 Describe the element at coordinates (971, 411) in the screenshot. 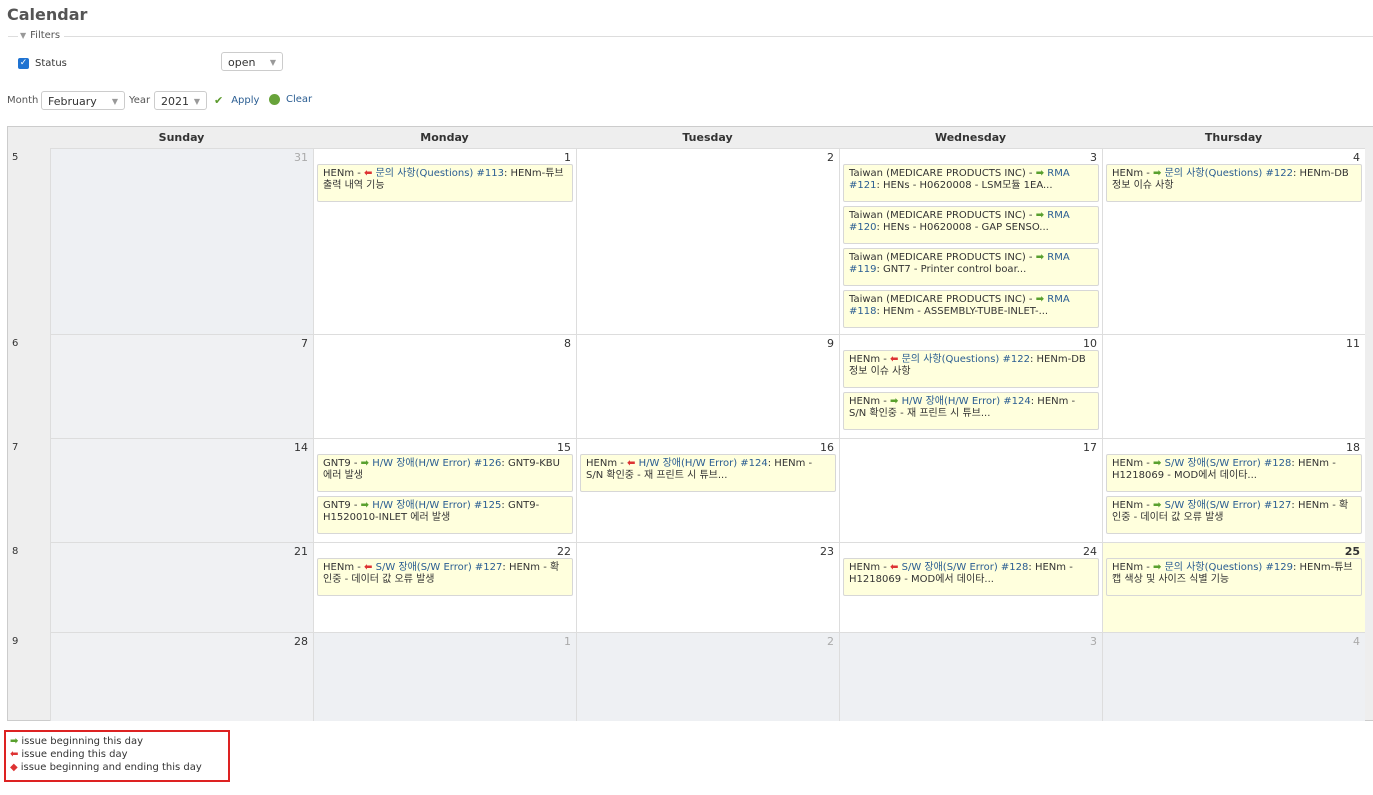

I see `issue-card: HENm - ➡ H/W 장애(H/W Error) #124` at that location.